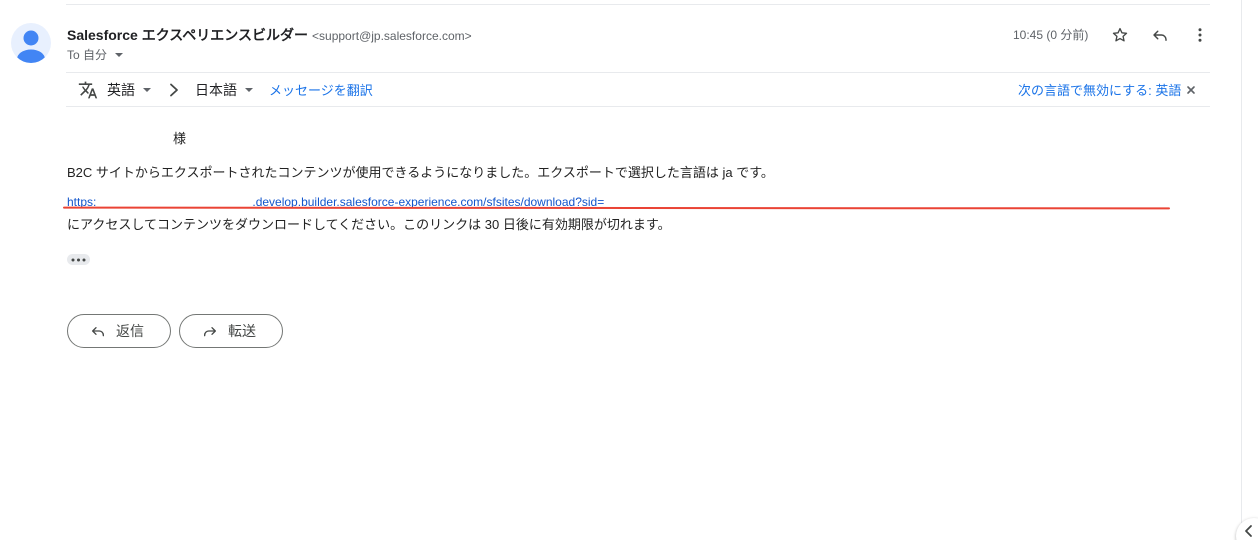 The height and width of the screenshot is (540, 1258). Describe the element at coordinates (31, 46) in the screenshot. I see `person-icon` at that location.